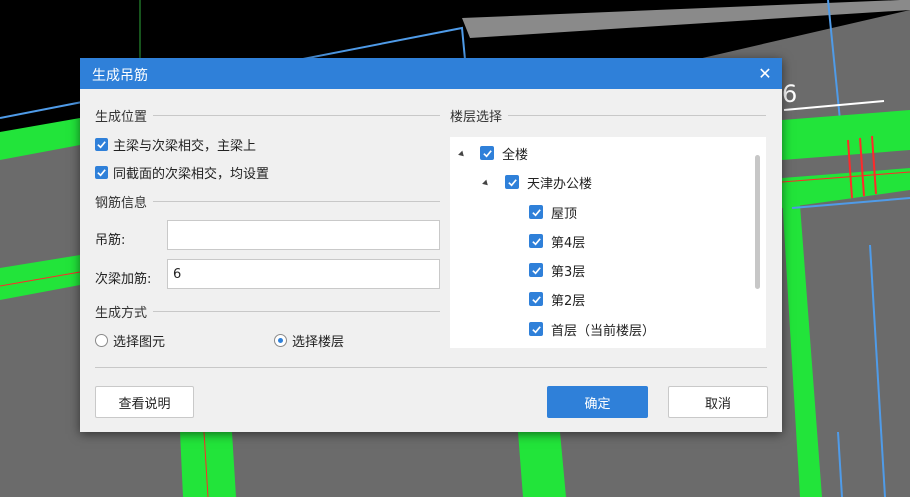 The image size is (910, 497). What do you see at coordinates (718, 402) in the screenshot?
I see `cancel-button: 取消` at bounding box center [718, 402].